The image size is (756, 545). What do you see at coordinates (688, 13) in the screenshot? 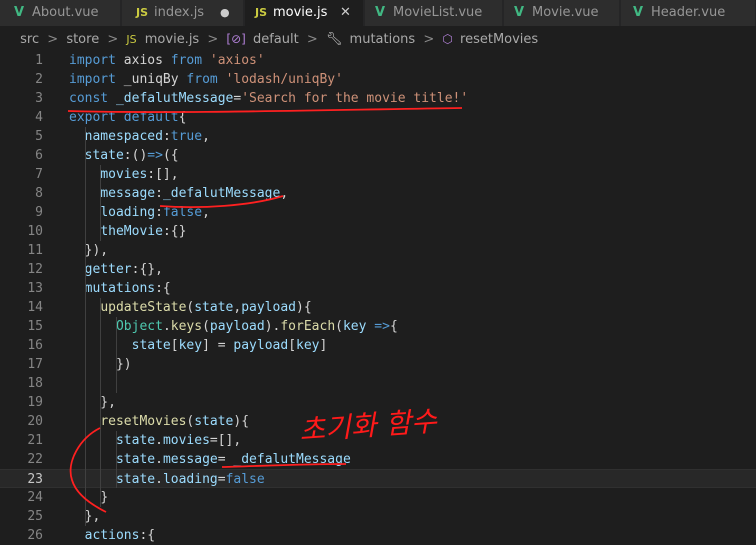
I see `tab-header-vue: V Header.vue` at bounding box center [688, 13].